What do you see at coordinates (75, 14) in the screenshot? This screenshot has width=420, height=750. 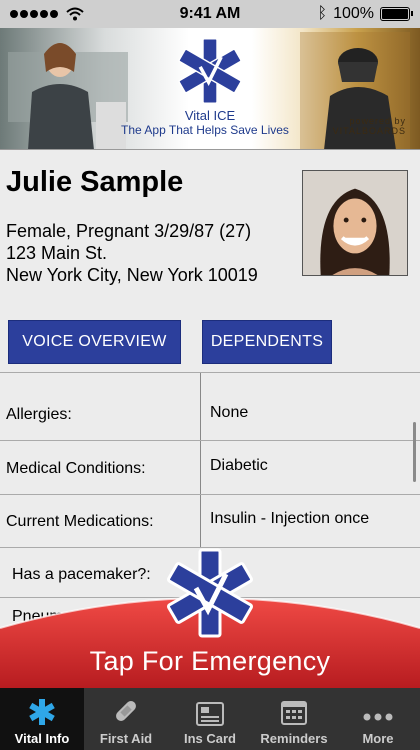 I see `wifi-icon` at bounding box center [75, 14].